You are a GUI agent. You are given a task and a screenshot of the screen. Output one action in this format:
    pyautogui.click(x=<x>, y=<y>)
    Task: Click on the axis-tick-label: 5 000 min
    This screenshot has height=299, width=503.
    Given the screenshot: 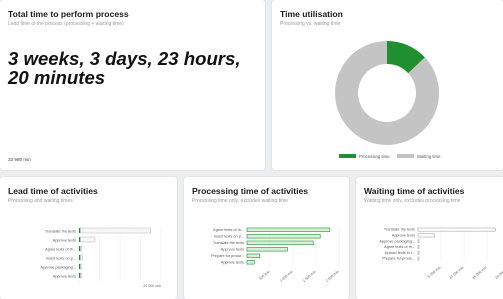 What is the action you would take?
    pyautogui.click(x=434, y=272)
    